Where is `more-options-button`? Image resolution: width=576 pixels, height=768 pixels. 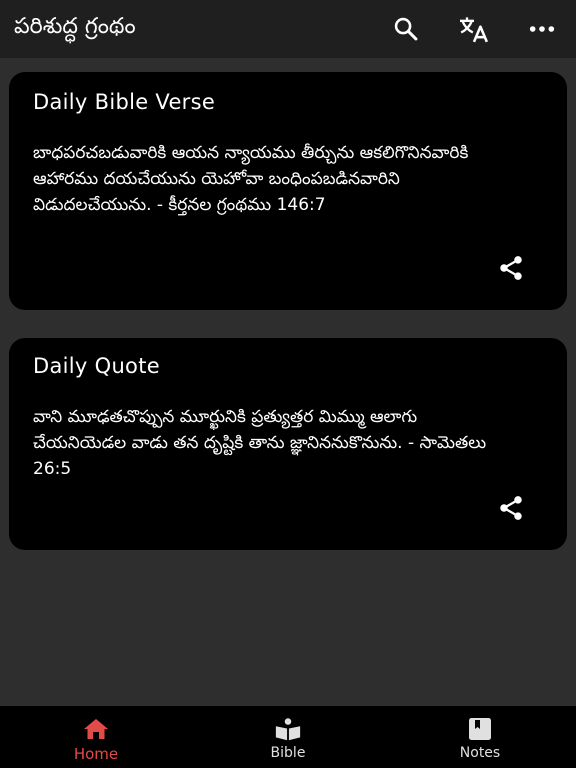
more-options-button is located at coordinates (542, 29).